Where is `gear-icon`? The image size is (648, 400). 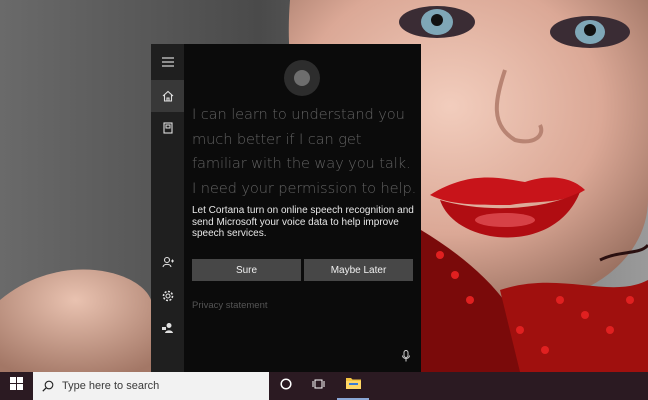
gear-icon is located at coordinates (168, 296).